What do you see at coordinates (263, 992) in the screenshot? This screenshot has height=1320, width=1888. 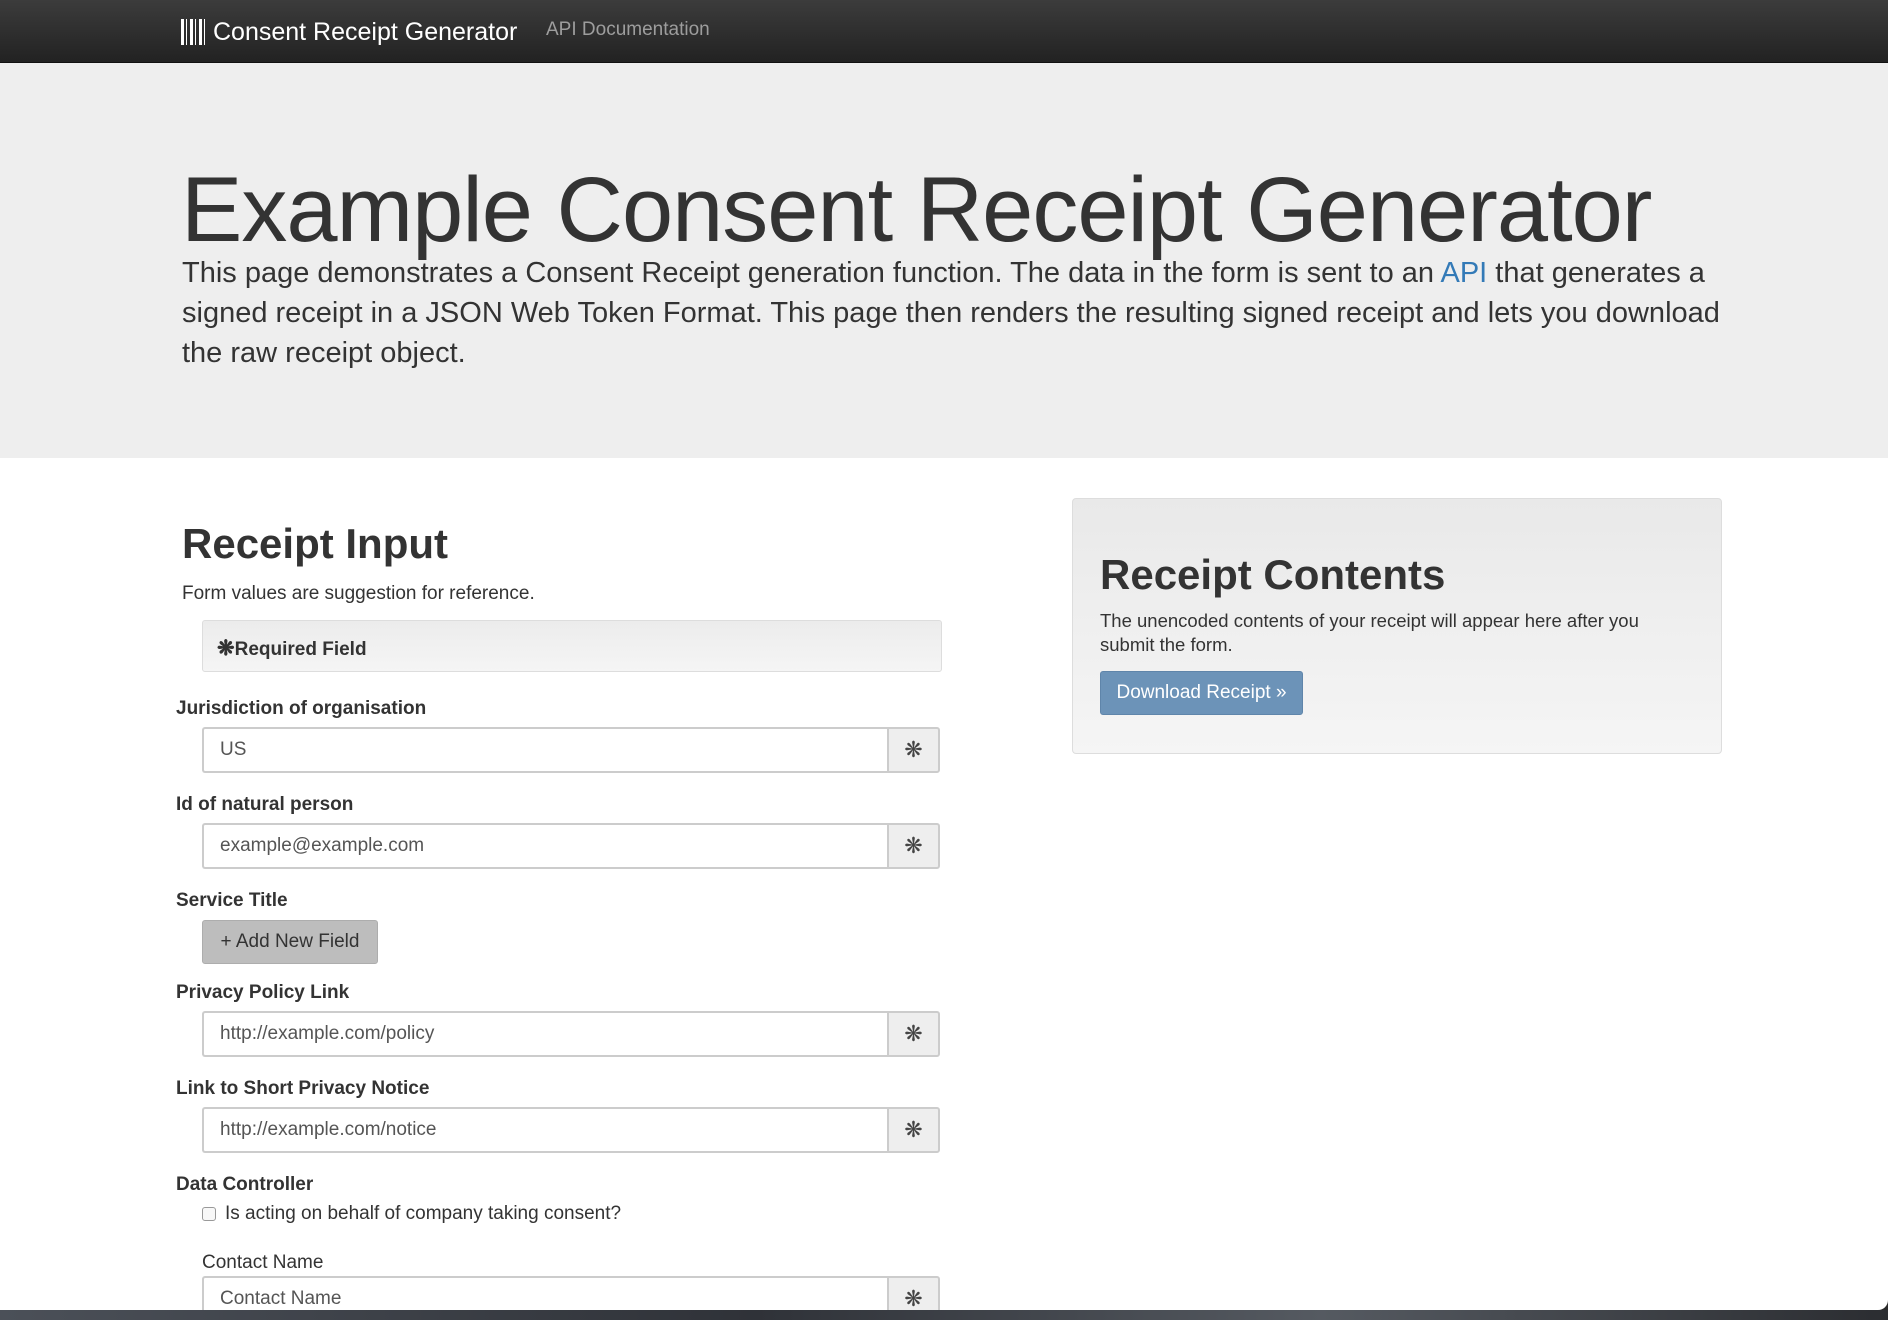 I see `field-label-privacy-policy: Privacy Policy Link` at bounding box center [263, 992].